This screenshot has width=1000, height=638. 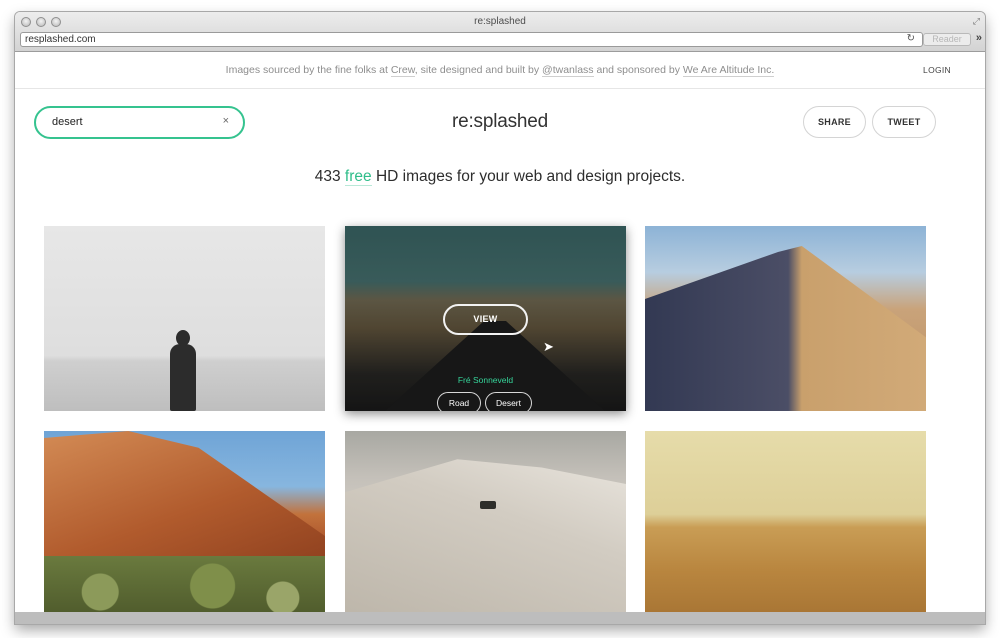 What do you see at coordinates (184, 318) in the screenshot?
I see `image-tile-guitarist` at bounding box center [184, 318].